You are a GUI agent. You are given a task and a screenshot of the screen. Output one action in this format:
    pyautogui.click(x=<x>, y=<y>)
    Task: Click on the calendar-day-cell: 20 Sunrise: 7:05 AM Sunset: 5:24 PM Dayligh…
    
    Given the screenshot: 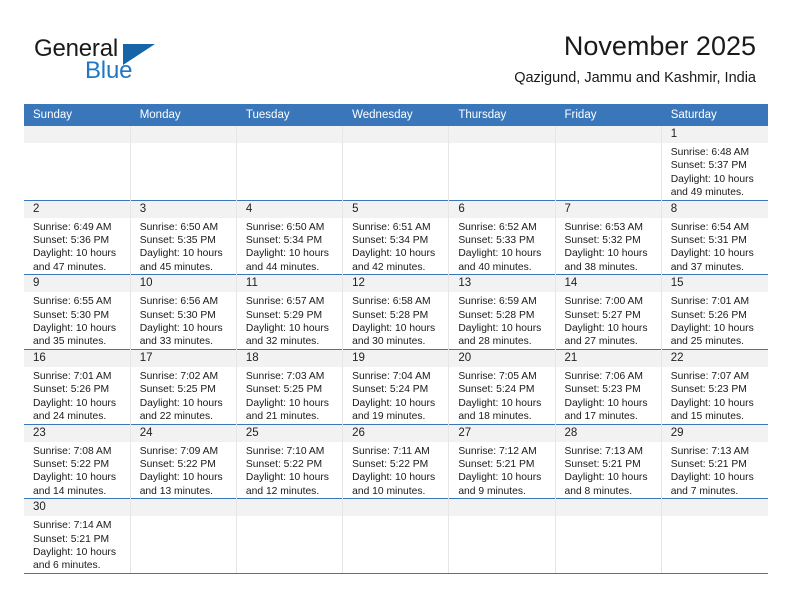 What is the action you would take?
    pyautogui.click(x=502, y=386)
    